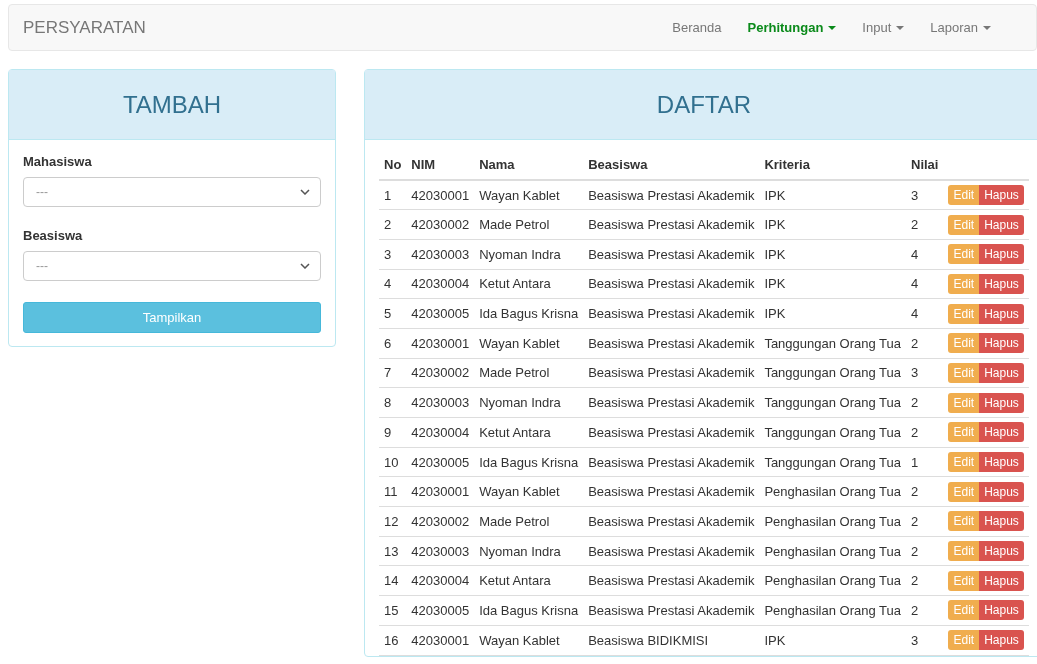 The width and height of the screenshot is (1037, 664). Describe the element at coordinates (53, 235) in the screenshot. I see `field-label: Beasiswa` at that location.